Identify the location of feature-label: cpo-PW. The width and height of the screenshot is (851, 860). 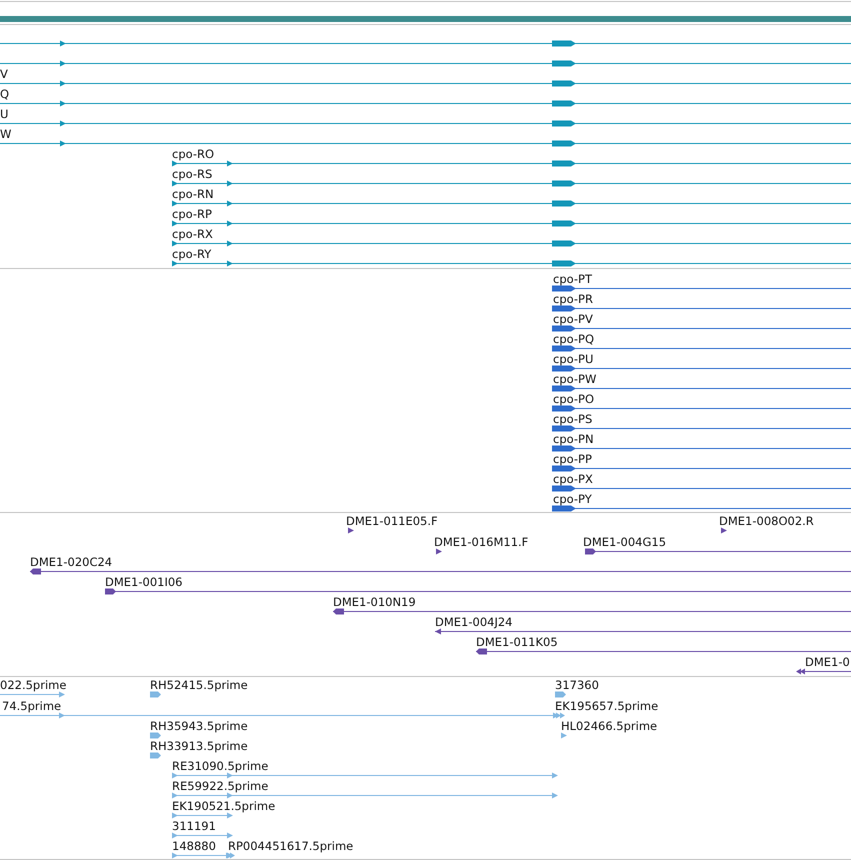
(574, 379).